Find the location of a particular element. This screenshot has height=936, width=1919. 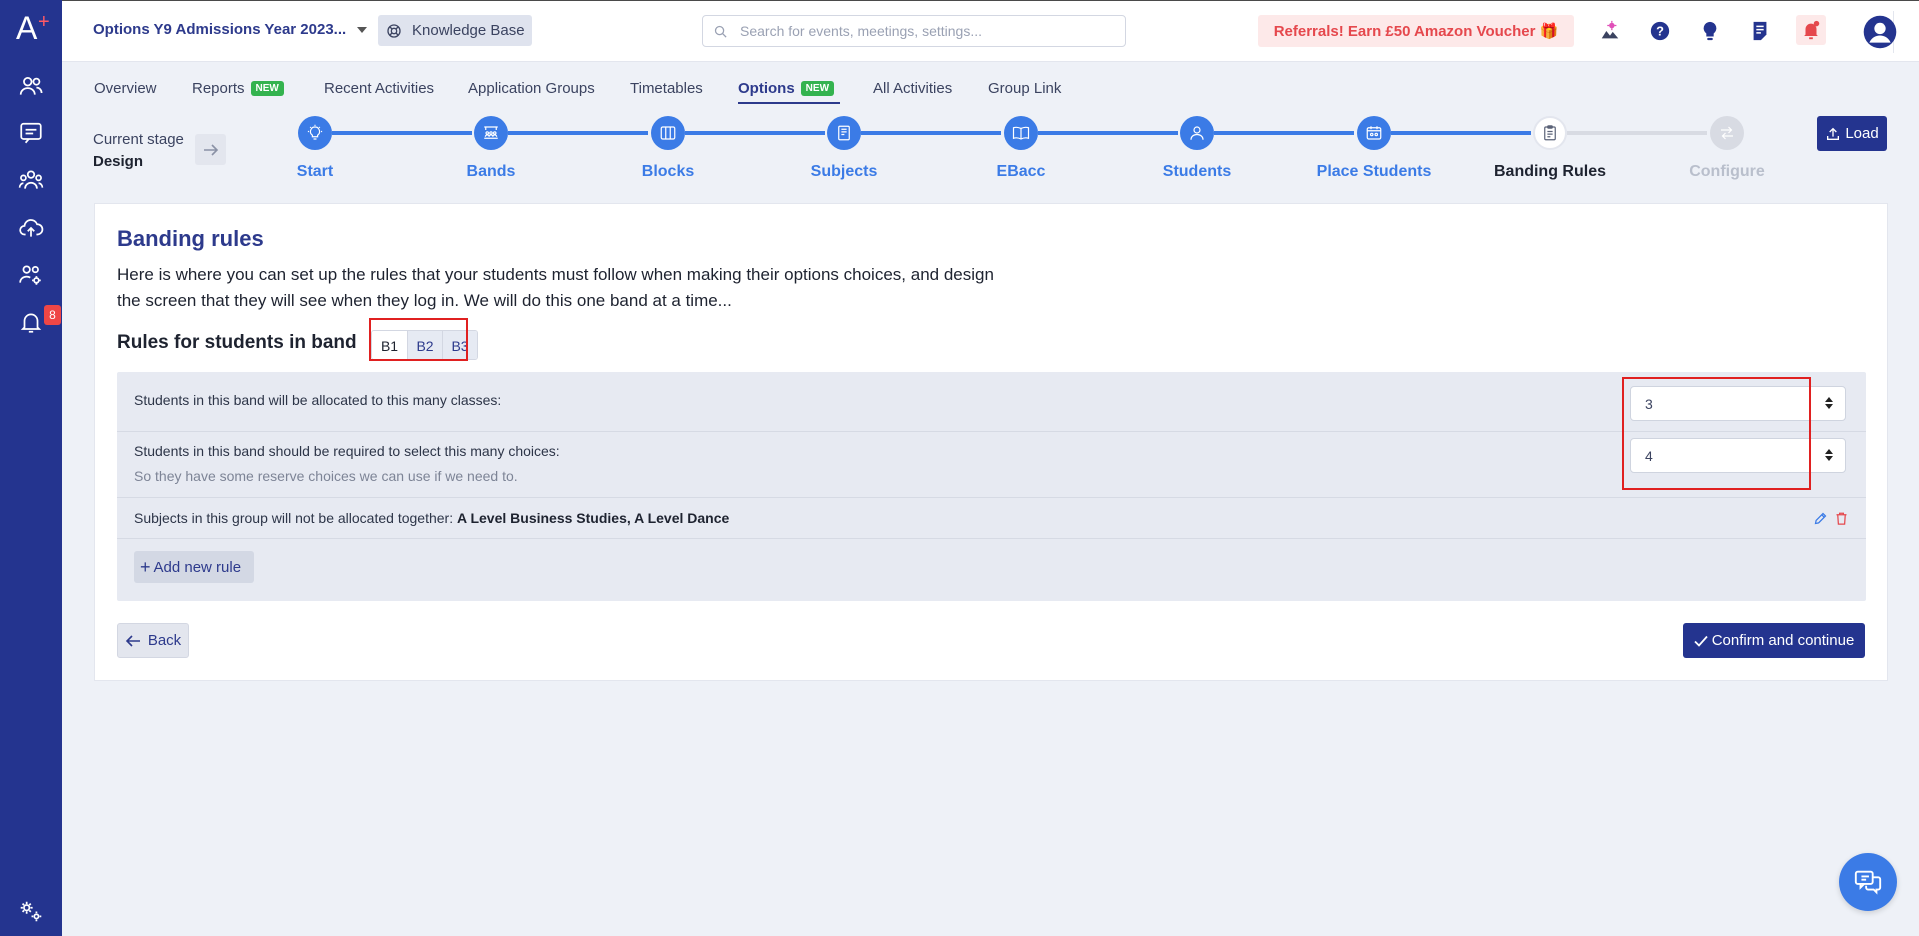

step-blocks is located at coordinates (668, 133).